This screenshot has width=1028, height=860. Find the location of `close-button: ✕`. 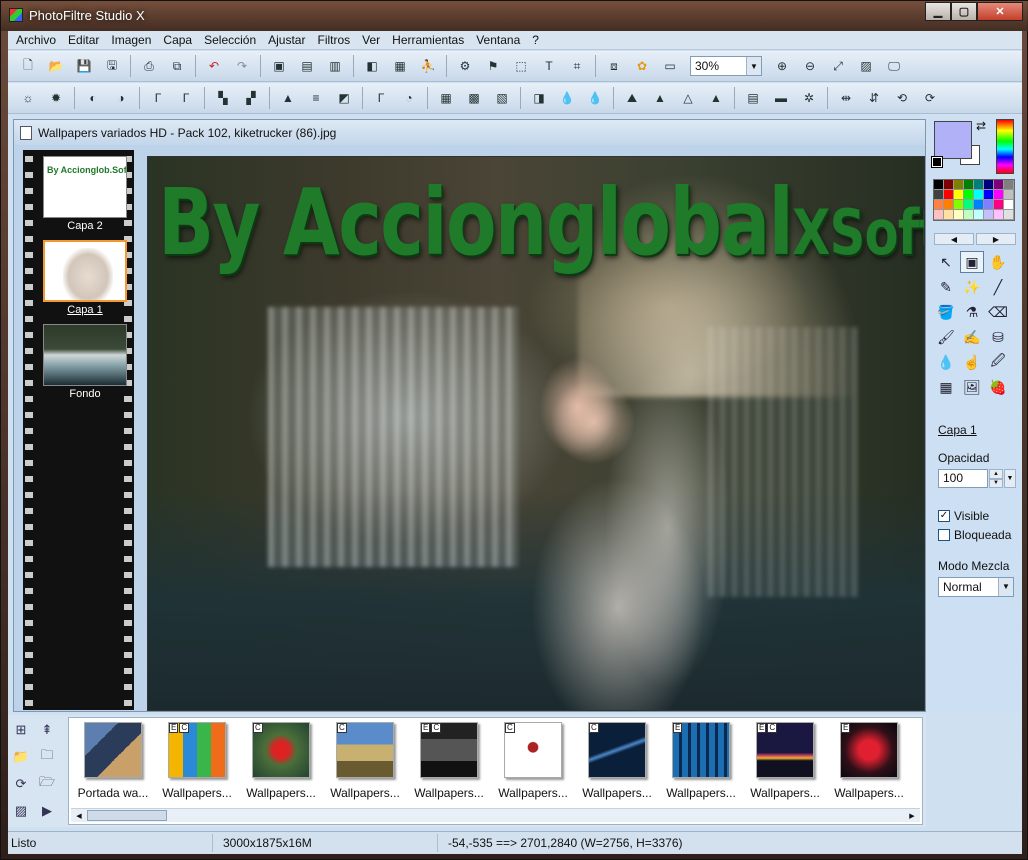

close-button: ✕ is located at coordinates (1000, 11).